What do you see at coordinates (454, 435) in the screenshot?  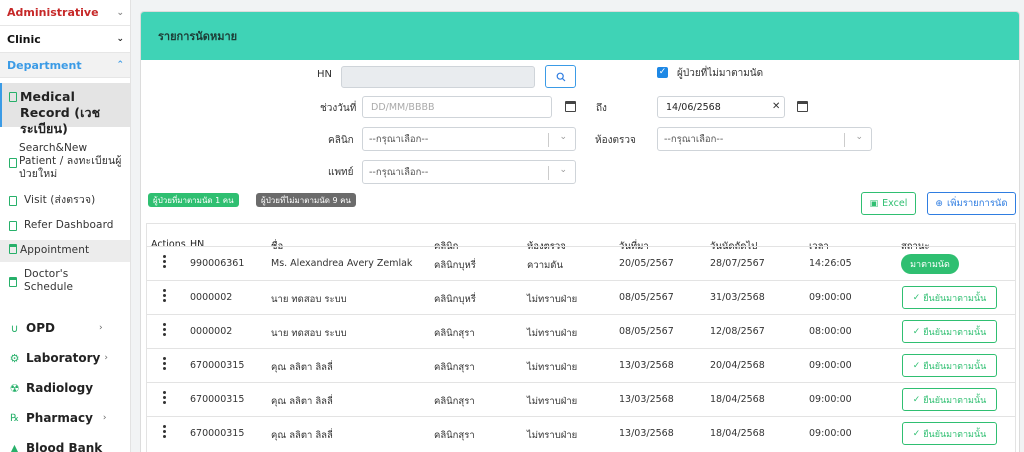 I see `cell-clinic: คลินิกสุรา` at bounding box center [454, 435].